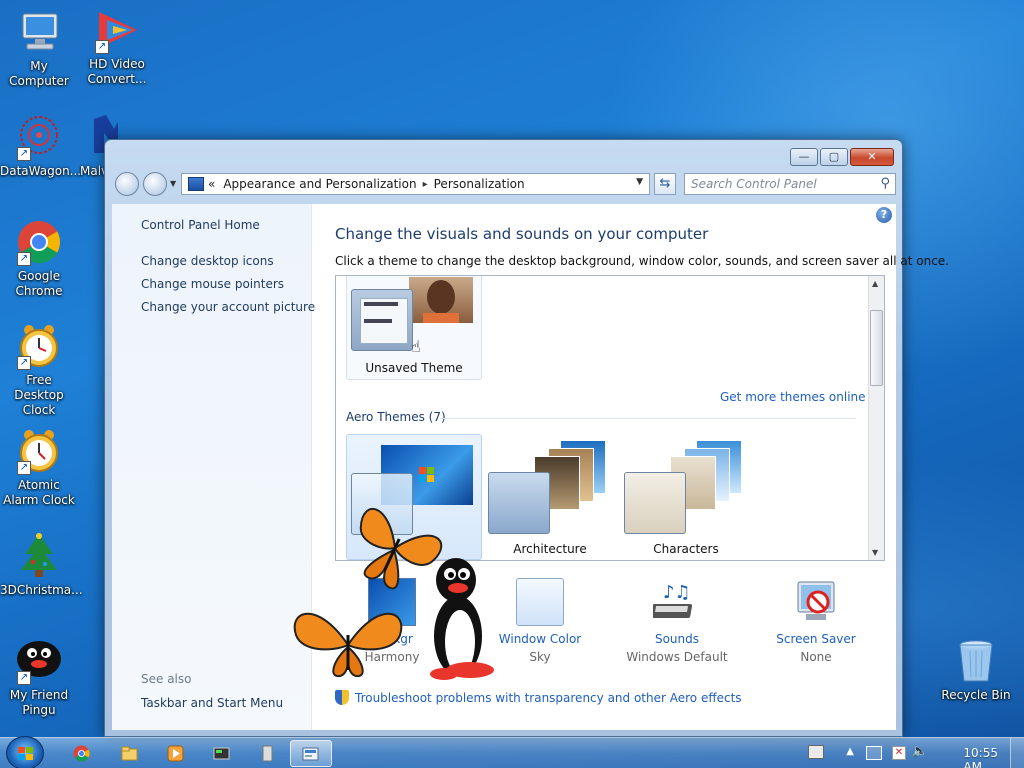 The height and width of the screenshot is (768, 1024). What do you see at coordinates (414, 328) in the screenshot?
I see `theme-tile-unsaved: ☝ Unsaved Theme` at bounding box center [414, 328].